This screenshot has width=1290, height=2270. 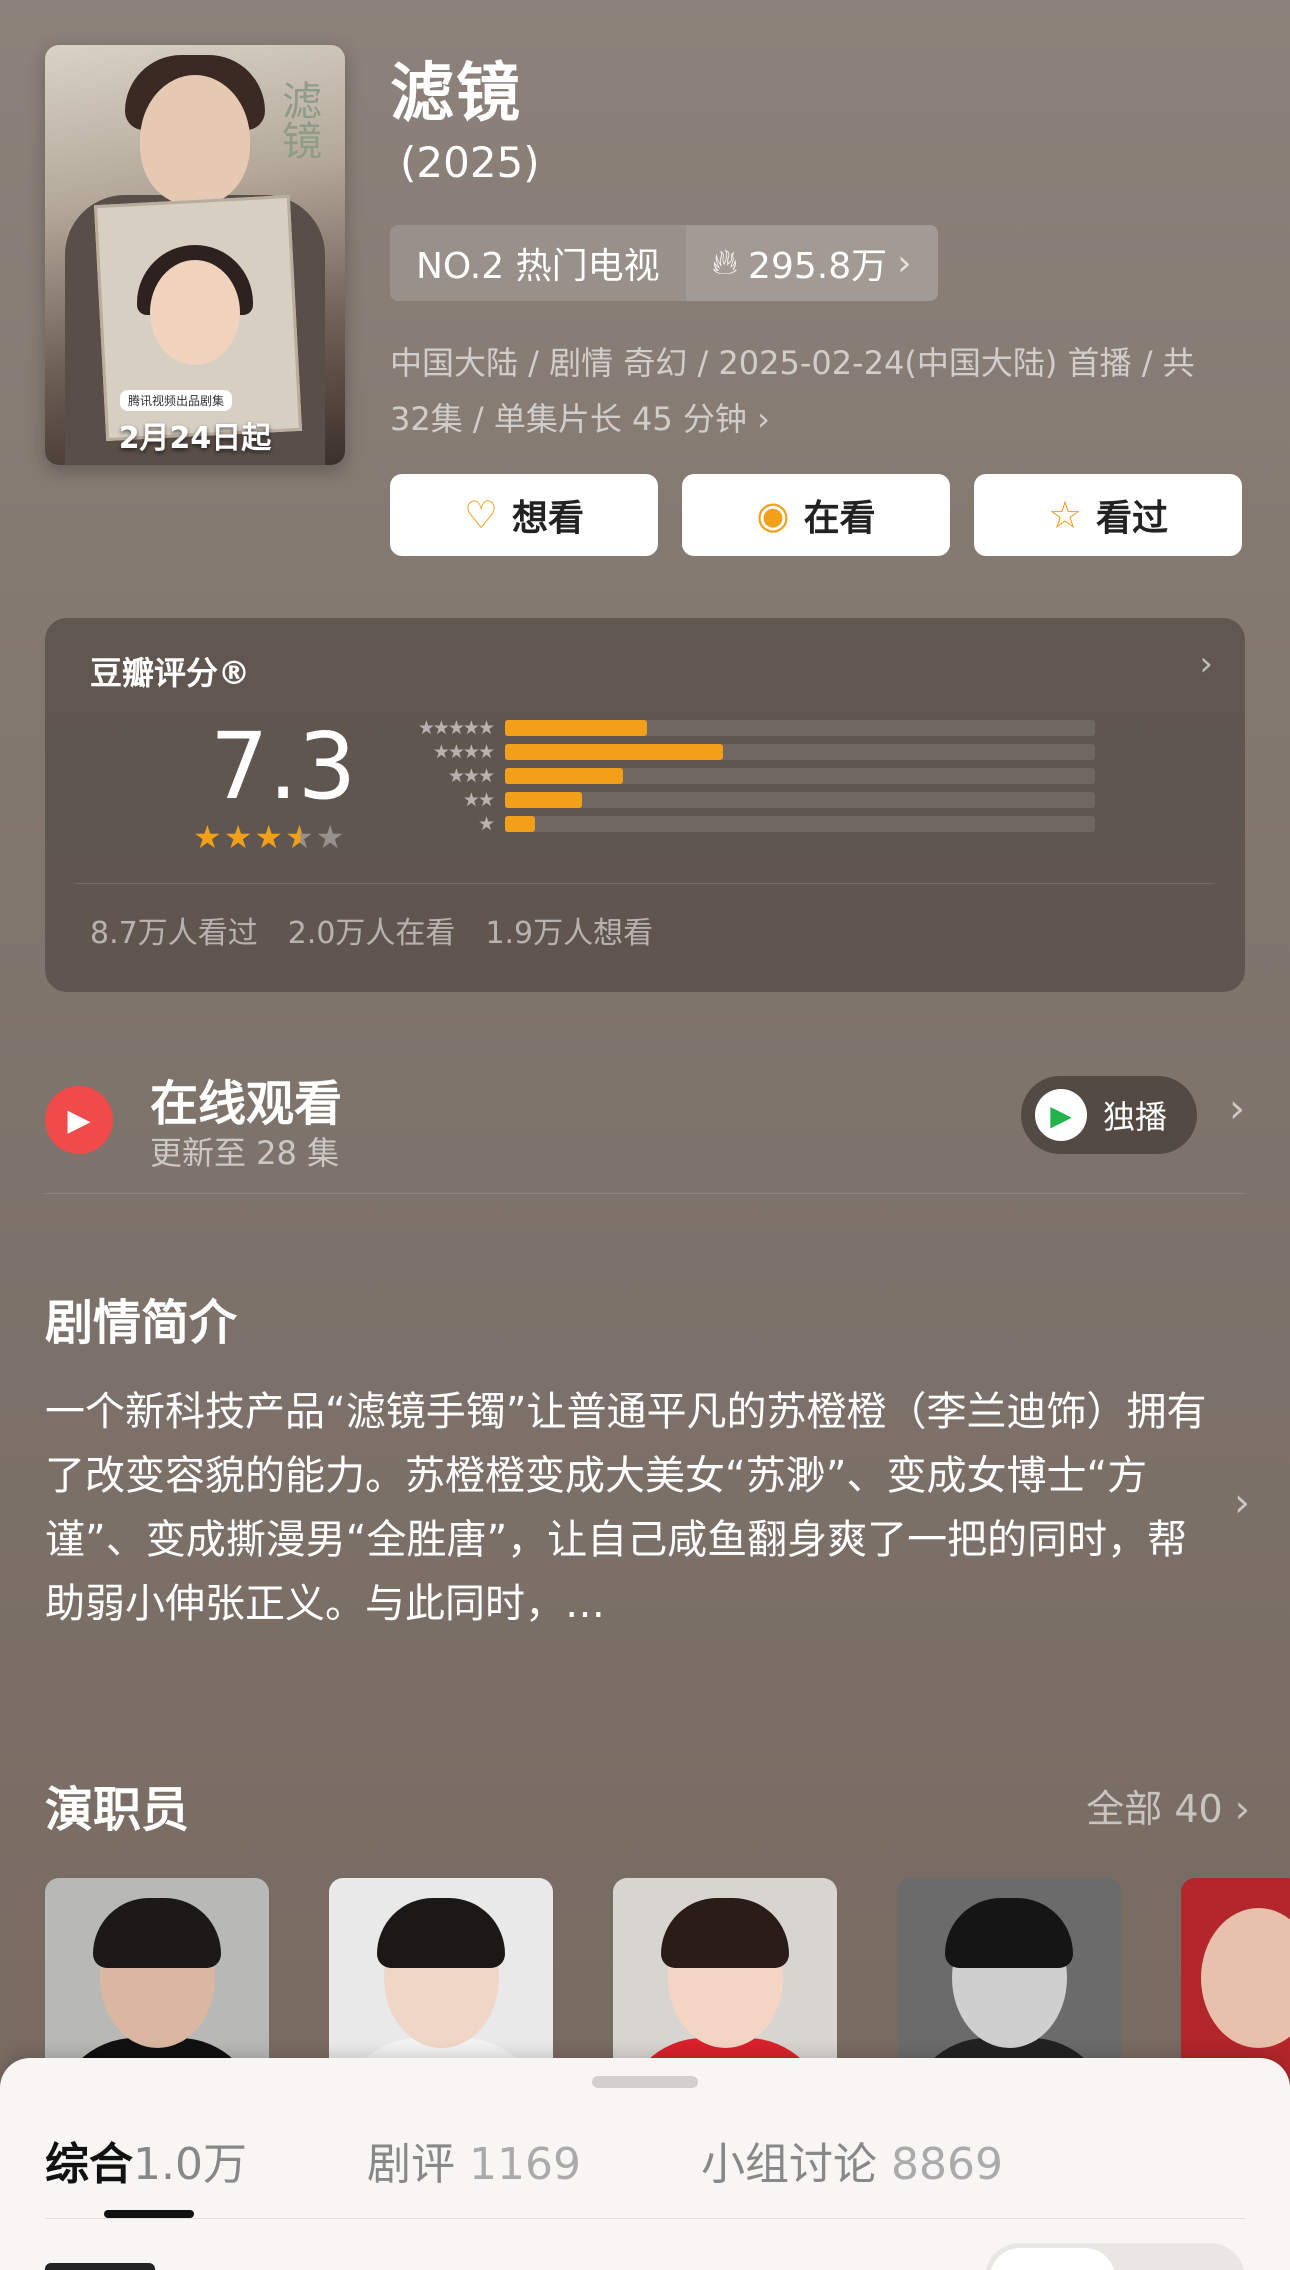 I want to click on star-empty-icon: ★, so click(x=331, y=837).